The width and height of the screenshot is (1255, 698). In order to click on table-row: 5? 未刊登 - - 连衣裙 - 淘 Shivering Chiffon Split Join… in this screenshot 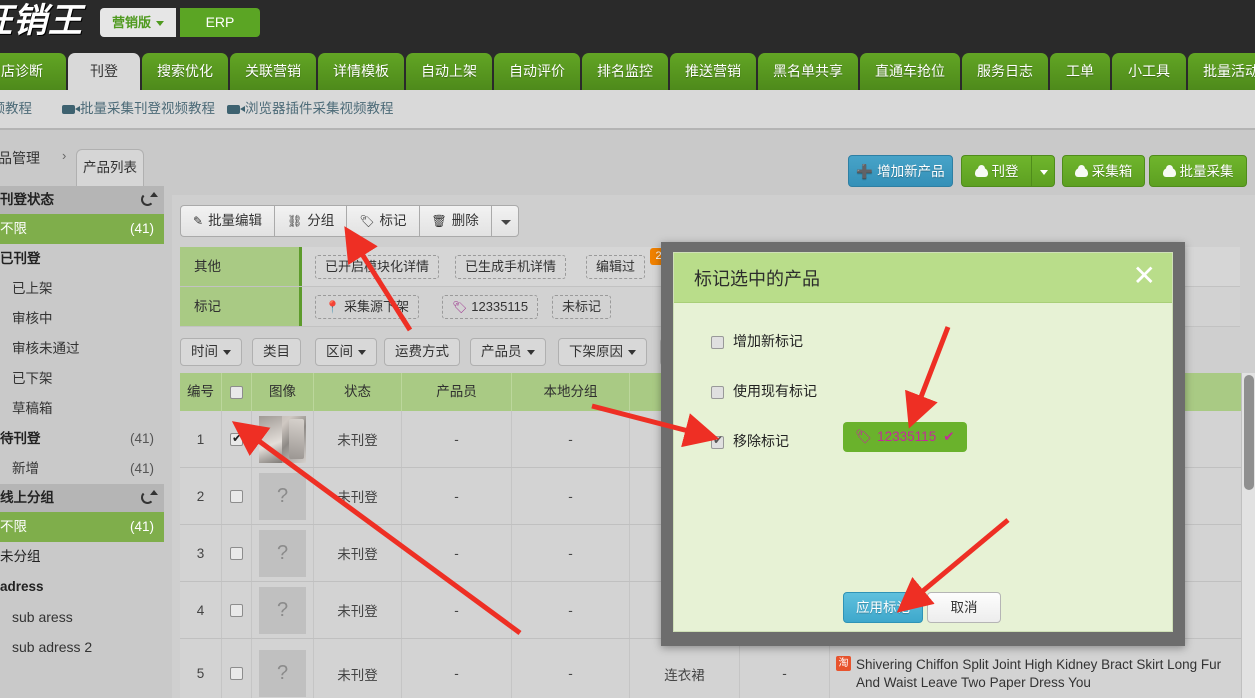, I will do `click(717, 668)`.